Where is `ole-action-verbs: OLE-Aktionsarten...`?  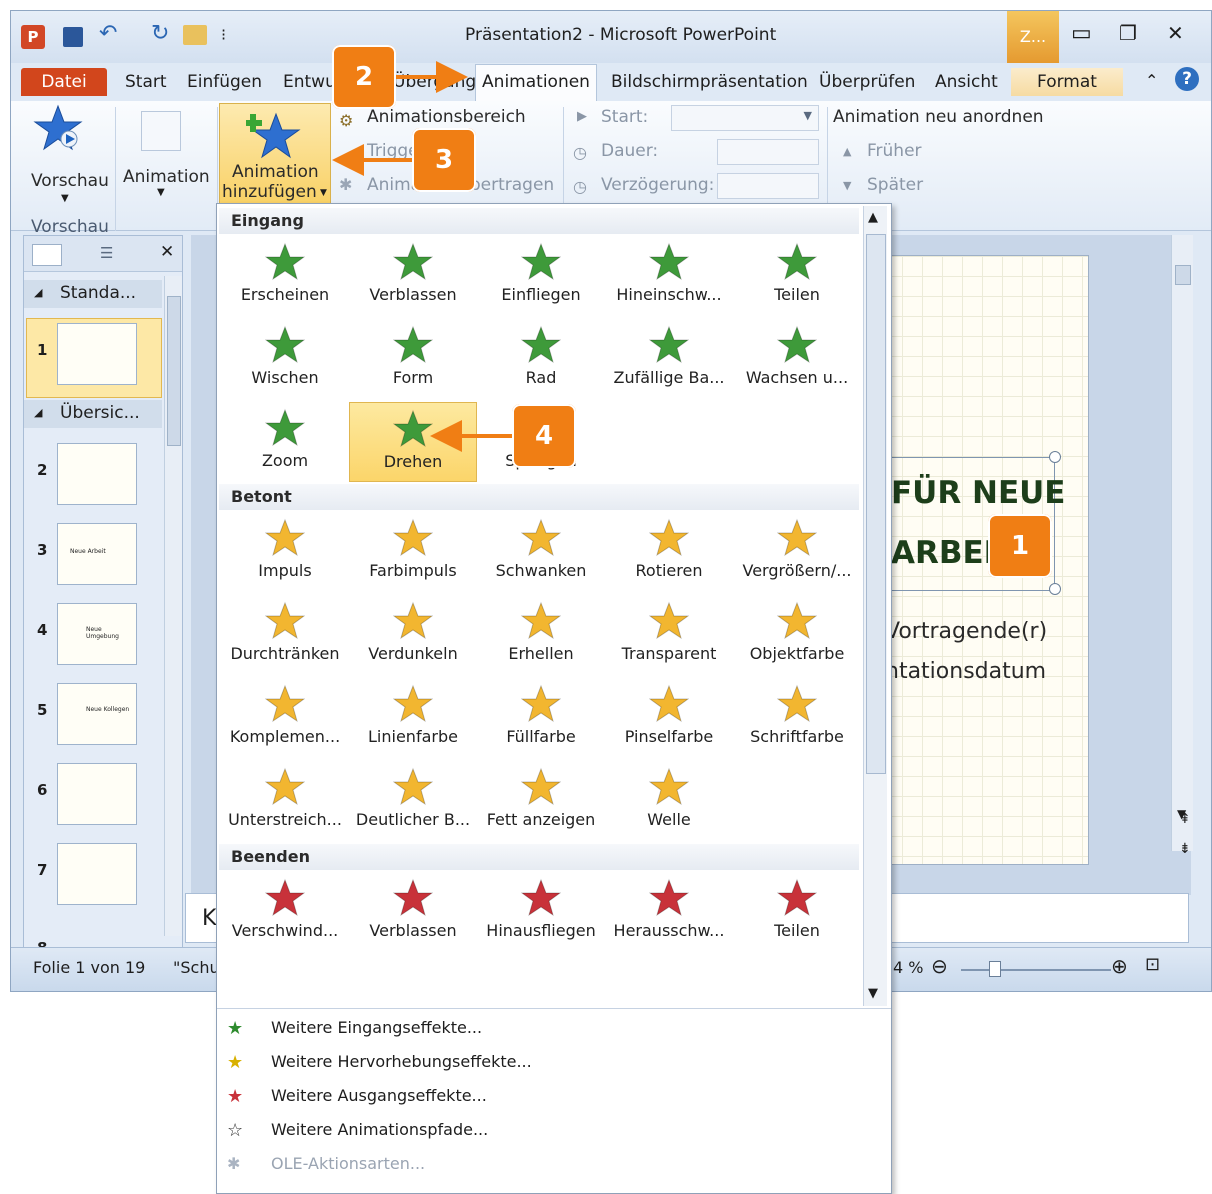 ole-action-verbs: OLE-Aktionsarten... is located at coordinates (348, 1163).